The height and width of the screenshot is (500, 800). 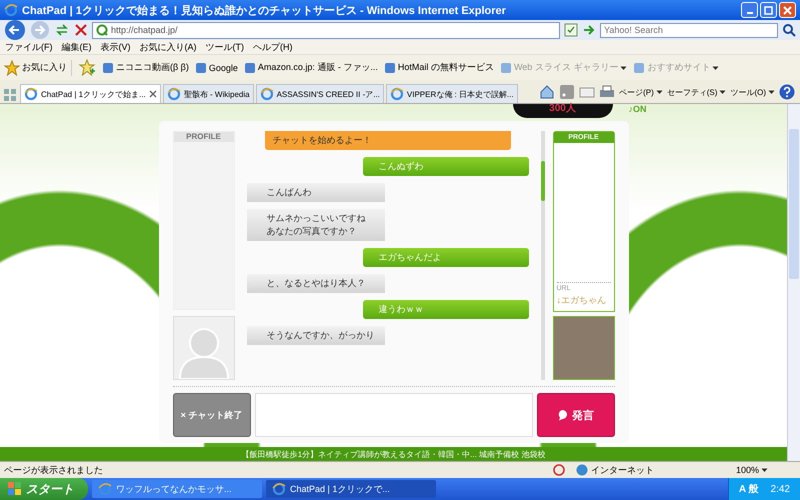 What do you see at coordinates (567, 92) in the screenshot?
I see `feed-icon` at bounding box center [567, 92].